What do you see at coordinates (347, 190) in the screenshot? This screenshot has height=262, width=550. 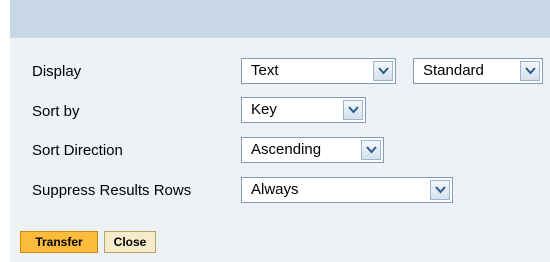 I see `suppress-results-rows-select: Always` at bounding box center [347, 190].